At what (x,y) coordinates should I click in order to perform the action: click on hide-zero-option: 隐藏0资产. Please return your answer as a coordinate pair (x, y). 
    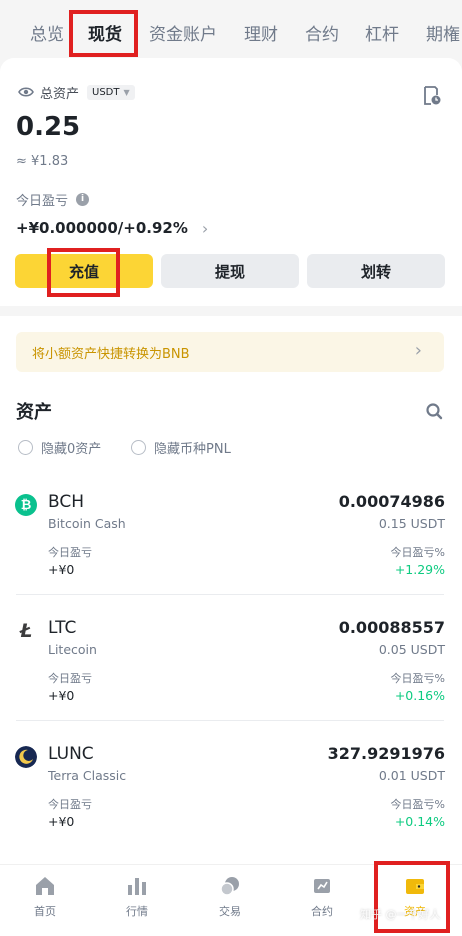
    Looking at the image, I should click on (60, 447).